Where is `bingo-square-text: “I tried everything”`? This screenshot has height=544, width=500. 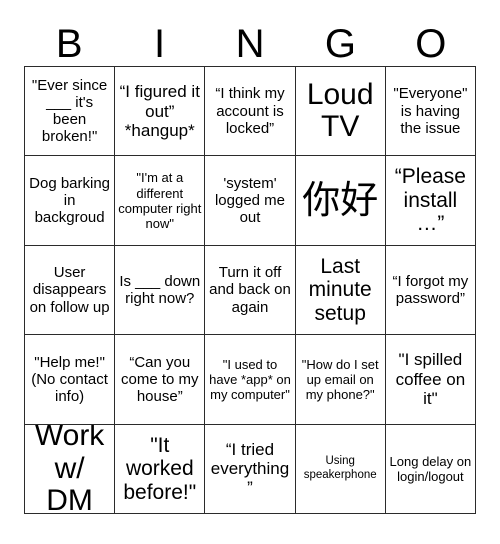
bingo-square-text: “I tried everything” is located at coordinates (250, 468).